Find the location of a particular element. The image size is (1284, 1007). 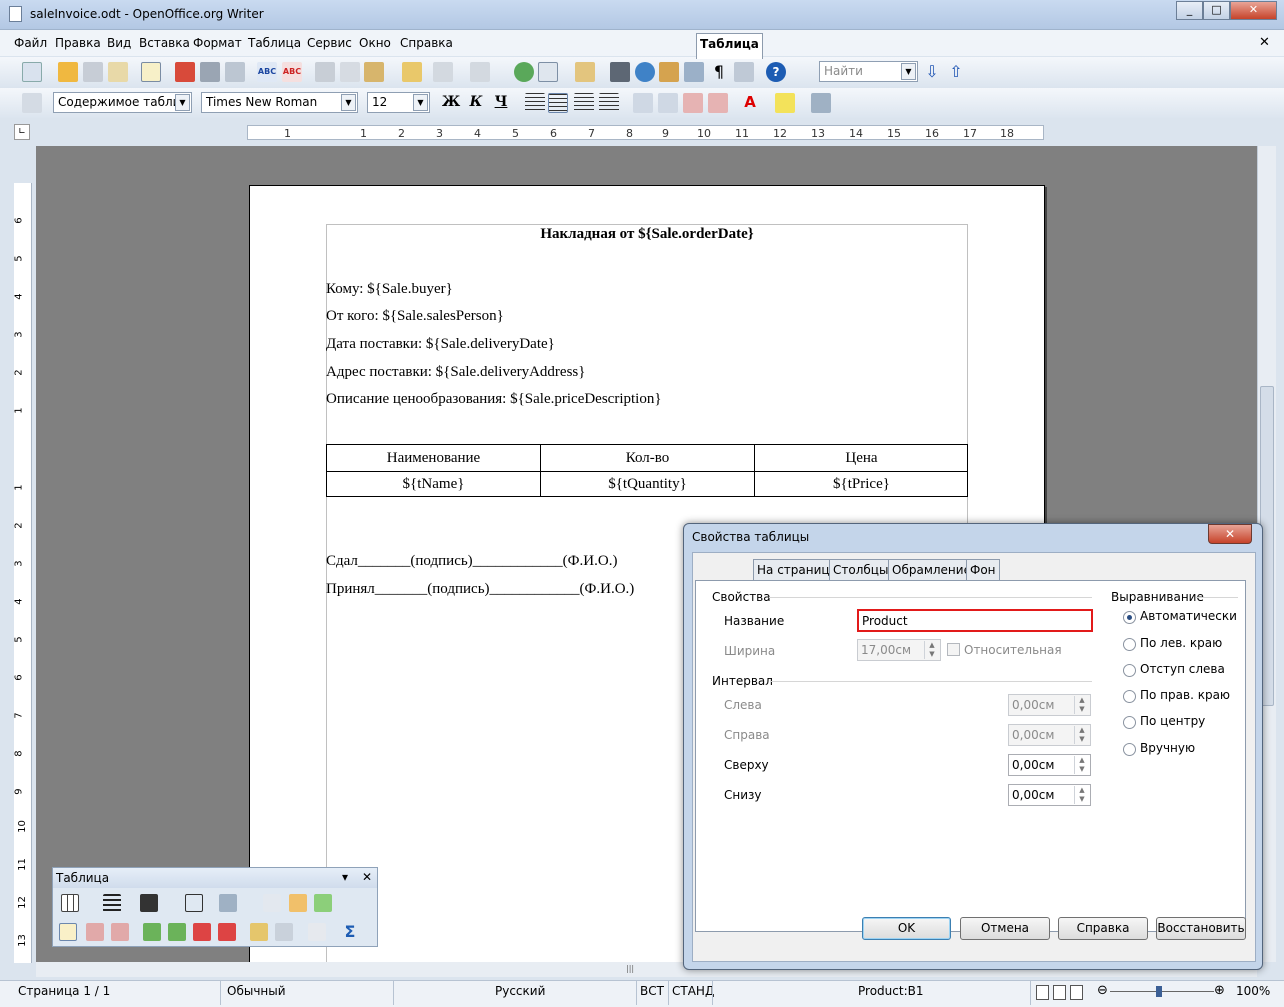

bullets-icon is located at coordinates (668, 103).